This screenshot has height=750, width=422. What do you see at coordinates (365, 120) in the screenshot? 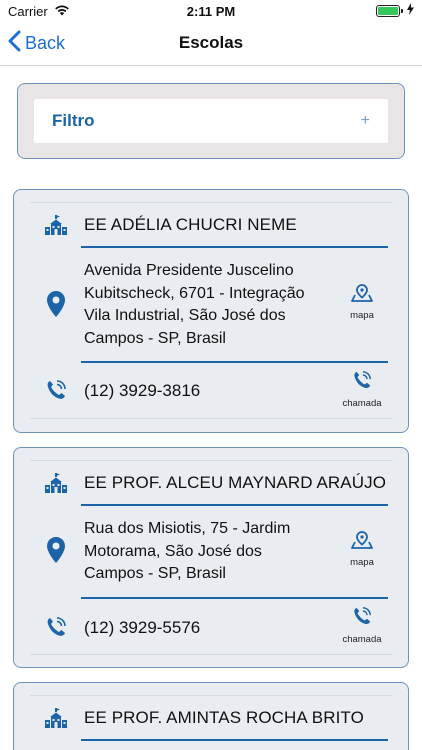
I see `plus-icon: +` at bounding box center [365, 120].